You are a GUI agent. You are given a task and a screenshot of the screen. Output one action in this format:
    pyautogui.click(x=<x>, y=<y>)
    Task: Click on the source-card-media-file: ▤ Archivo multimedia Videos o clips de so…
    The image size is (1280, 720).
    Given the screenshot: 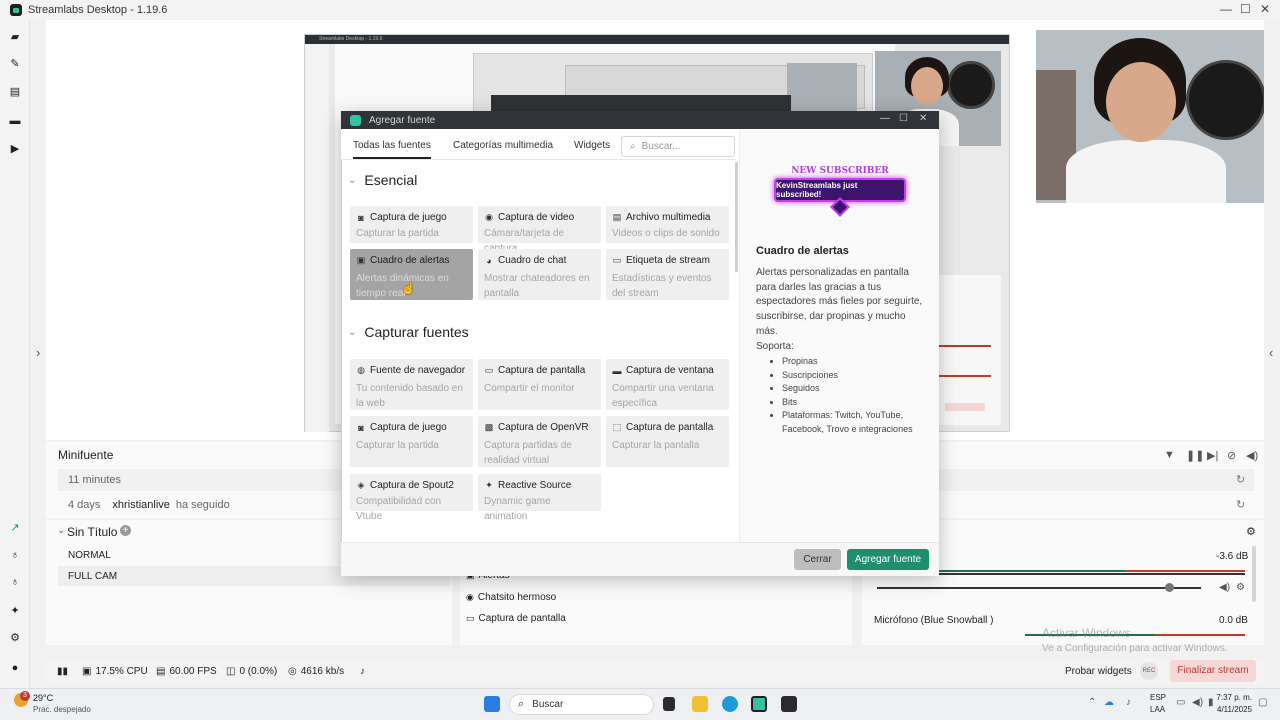 What is the action you would take?
    pyautogui.click(x=667, y=224)
    